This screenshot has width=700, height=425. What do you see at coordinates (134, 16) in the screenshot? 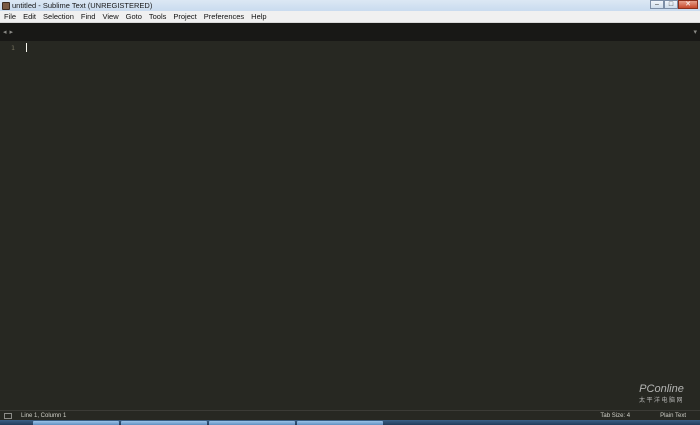
I see `menu-goto: Goto` at bounding box center [134, 16].